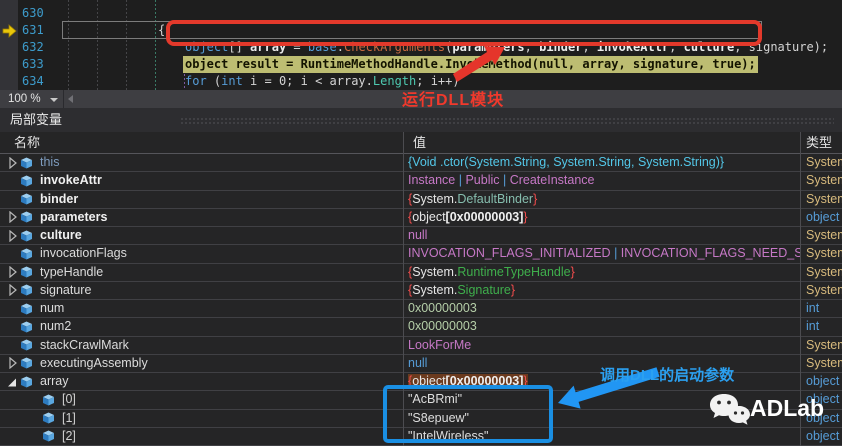  I want to click on variable-name: num2, so click(56, 326).